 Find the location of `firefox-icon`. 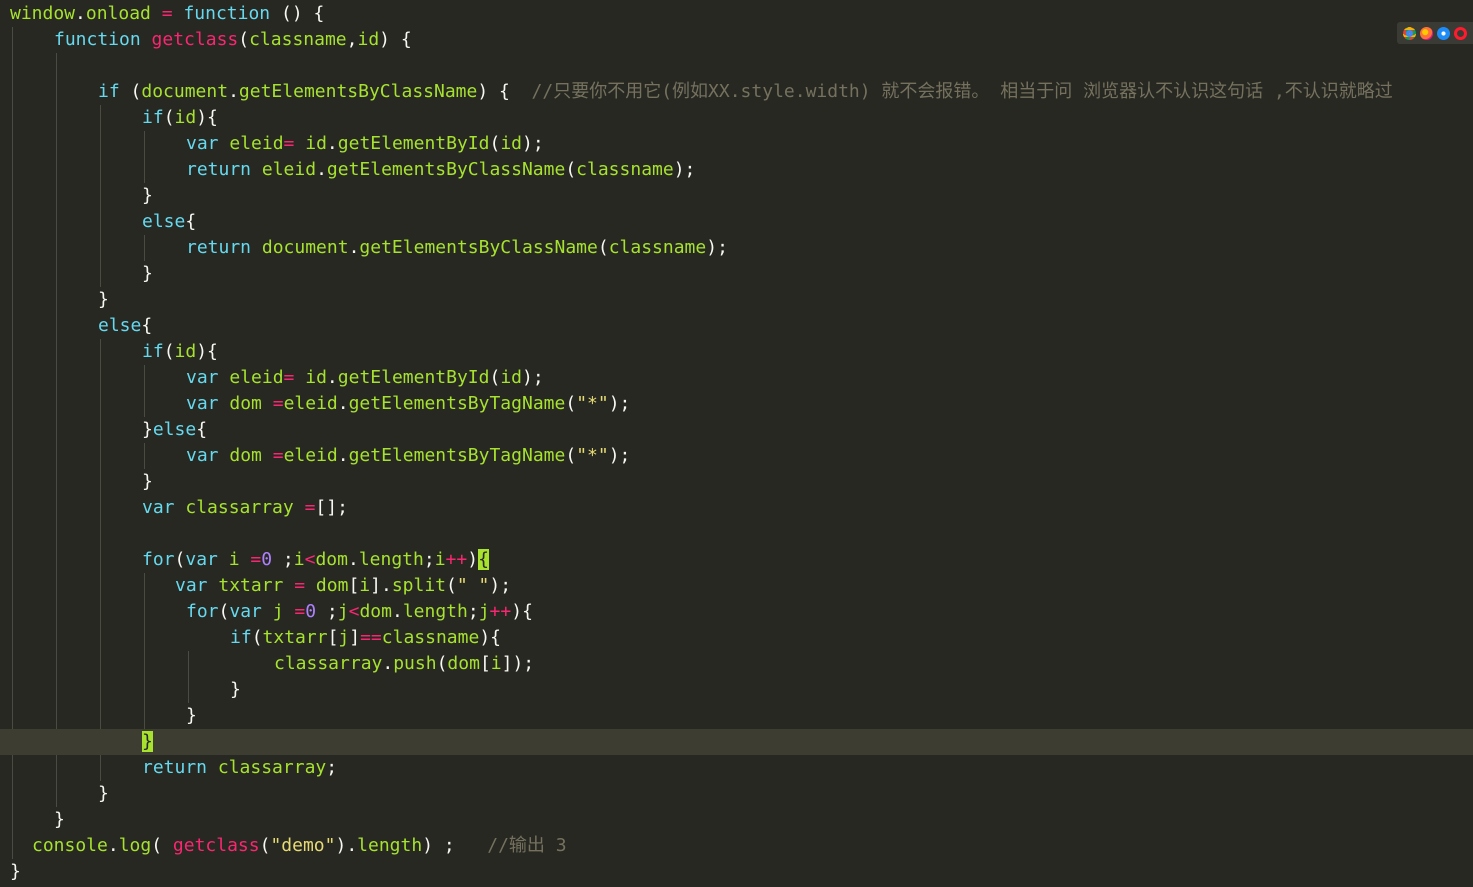

firefox-icon is located at coordinates (1426, 33).